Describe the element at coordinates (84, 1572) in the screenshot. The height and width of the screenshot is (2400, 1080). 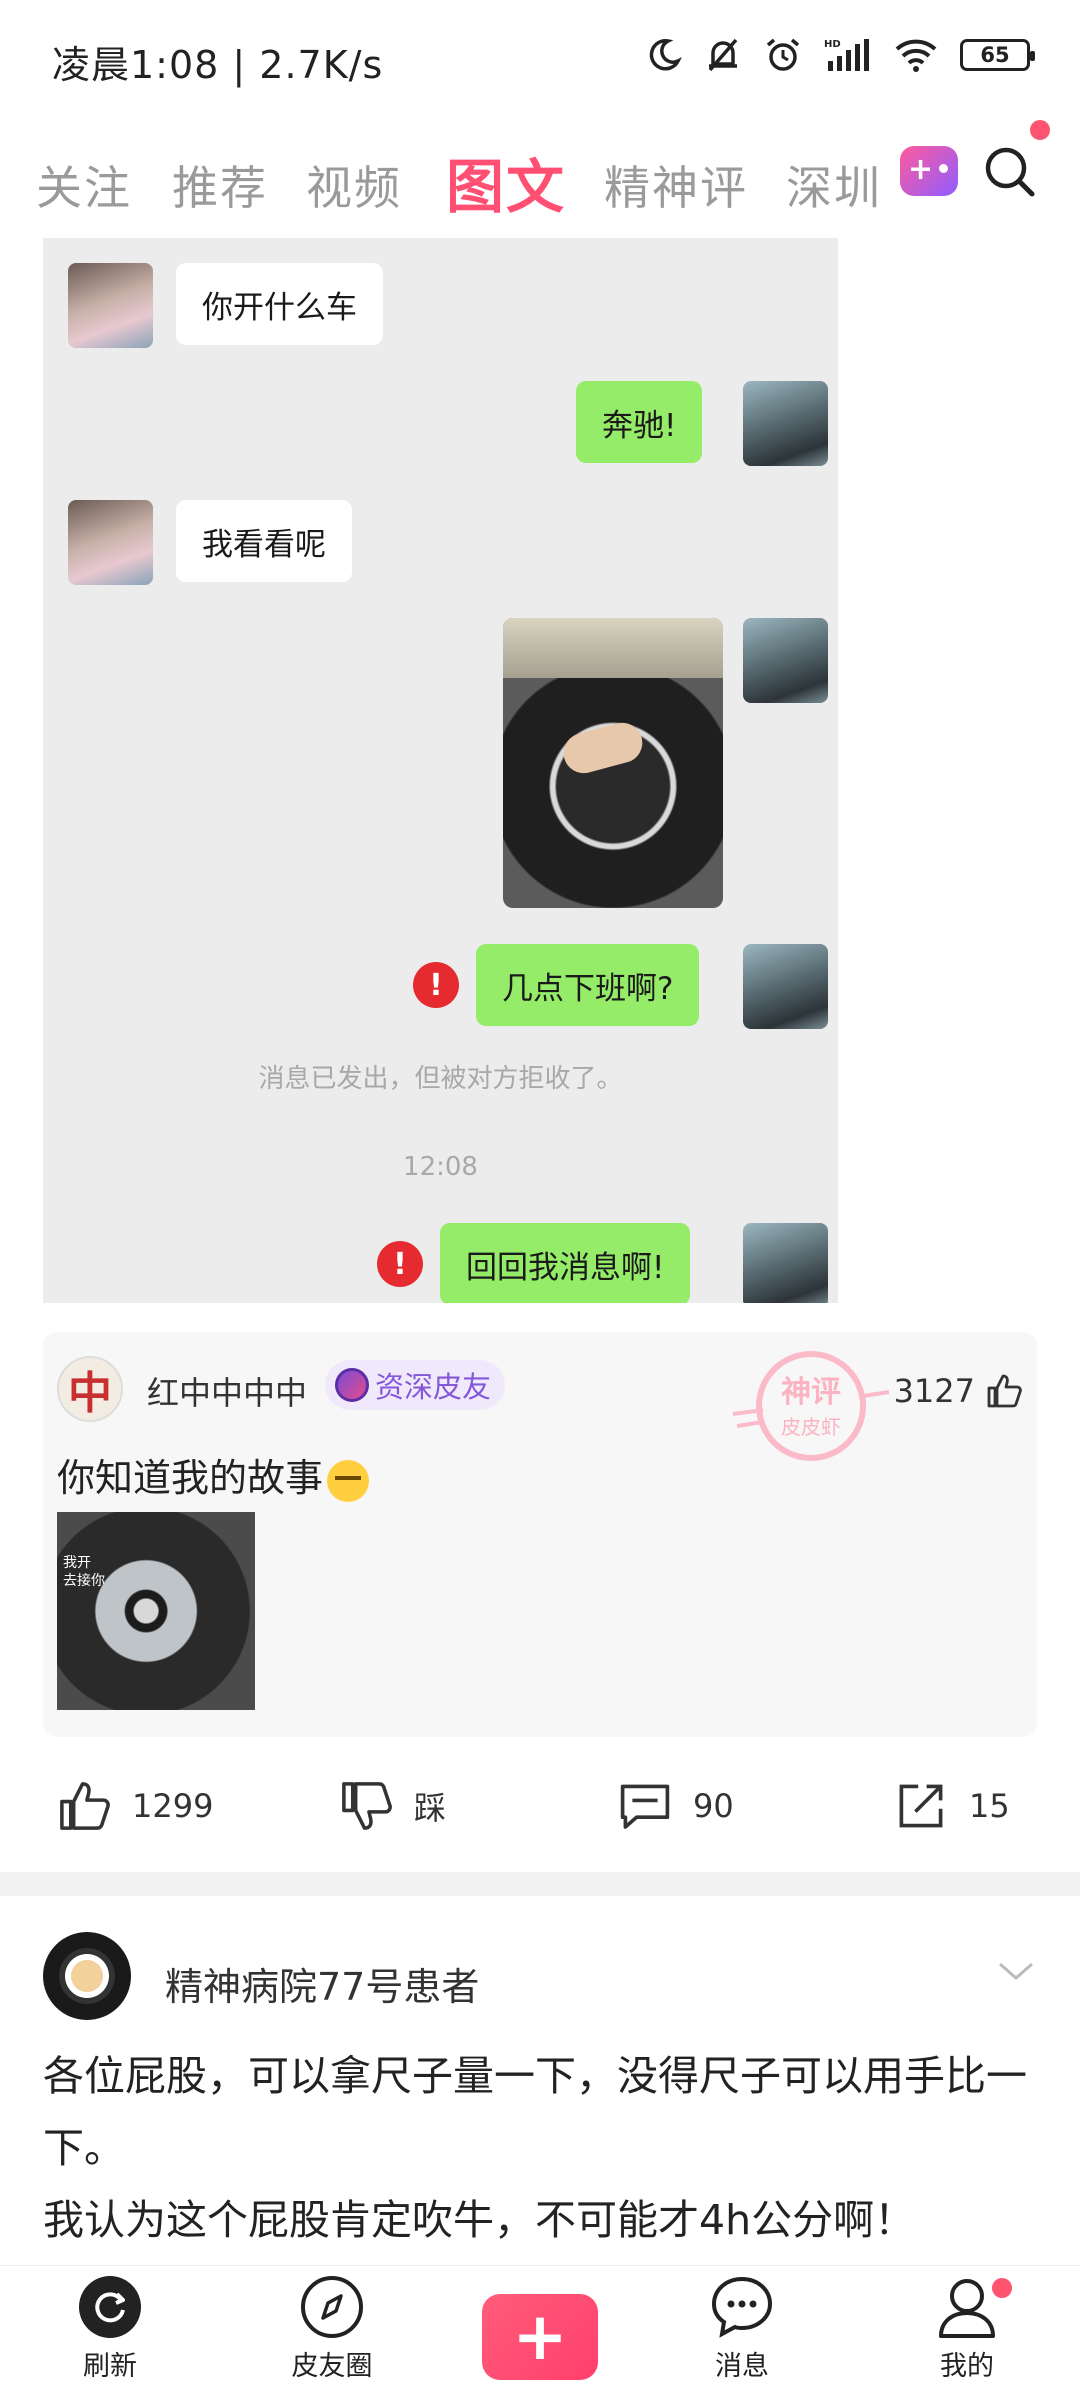
I see `comment-image-caption: 我开 去接你` at that location.